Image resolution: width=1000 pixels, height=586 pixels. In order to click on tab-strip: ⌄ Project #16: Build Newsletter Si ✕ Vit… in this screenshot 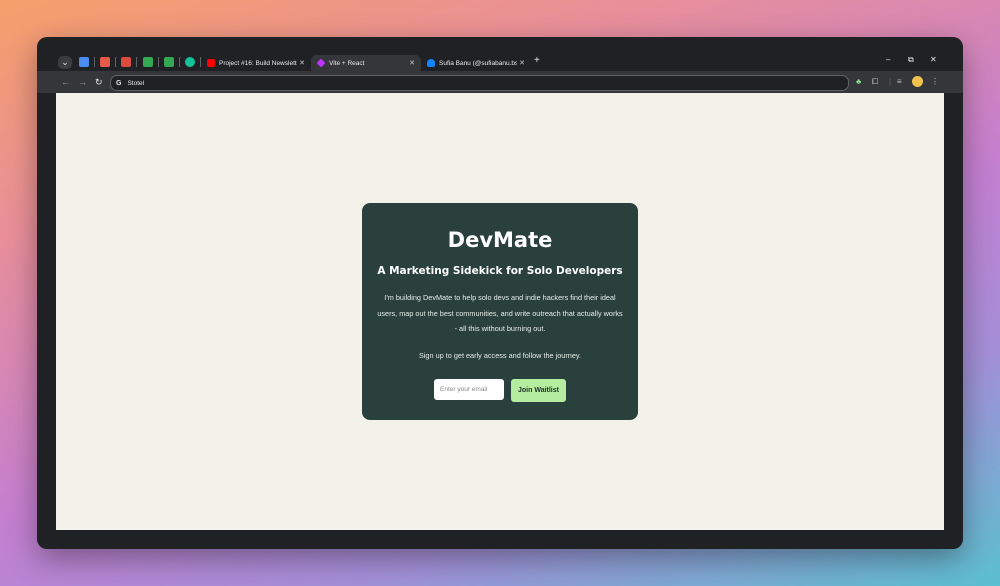, I will do `click(500, 54)`.